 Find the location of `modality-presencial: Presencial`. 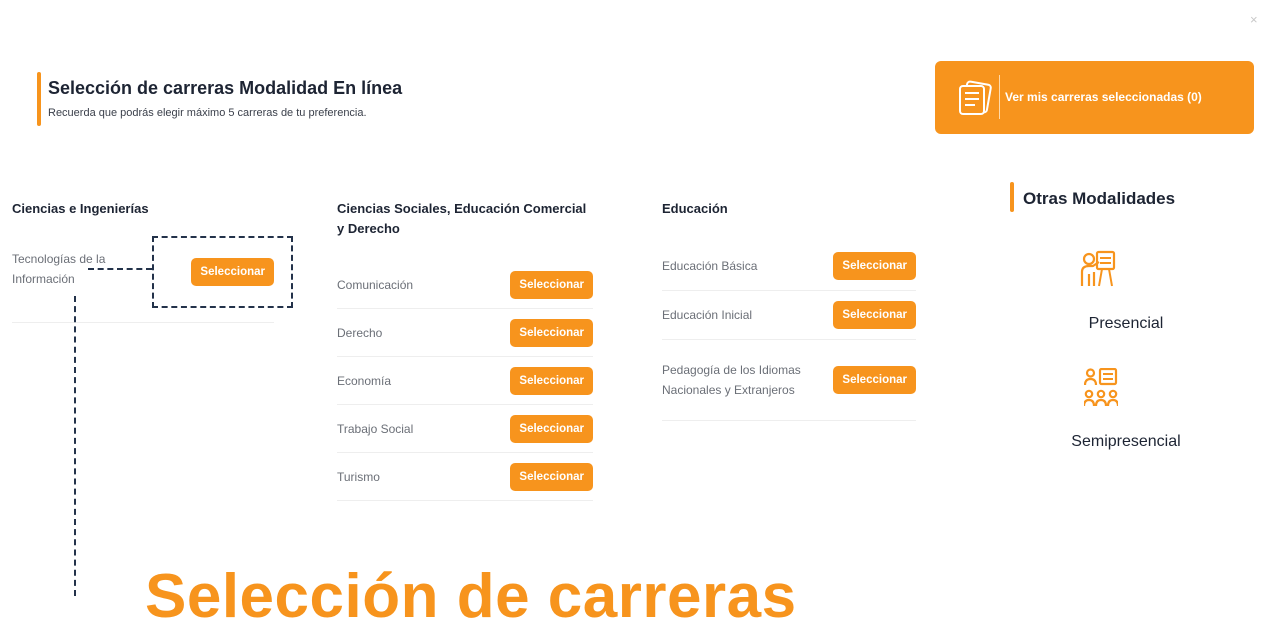

modality-presencial: Presencial is located at coordinates (1126, 324).